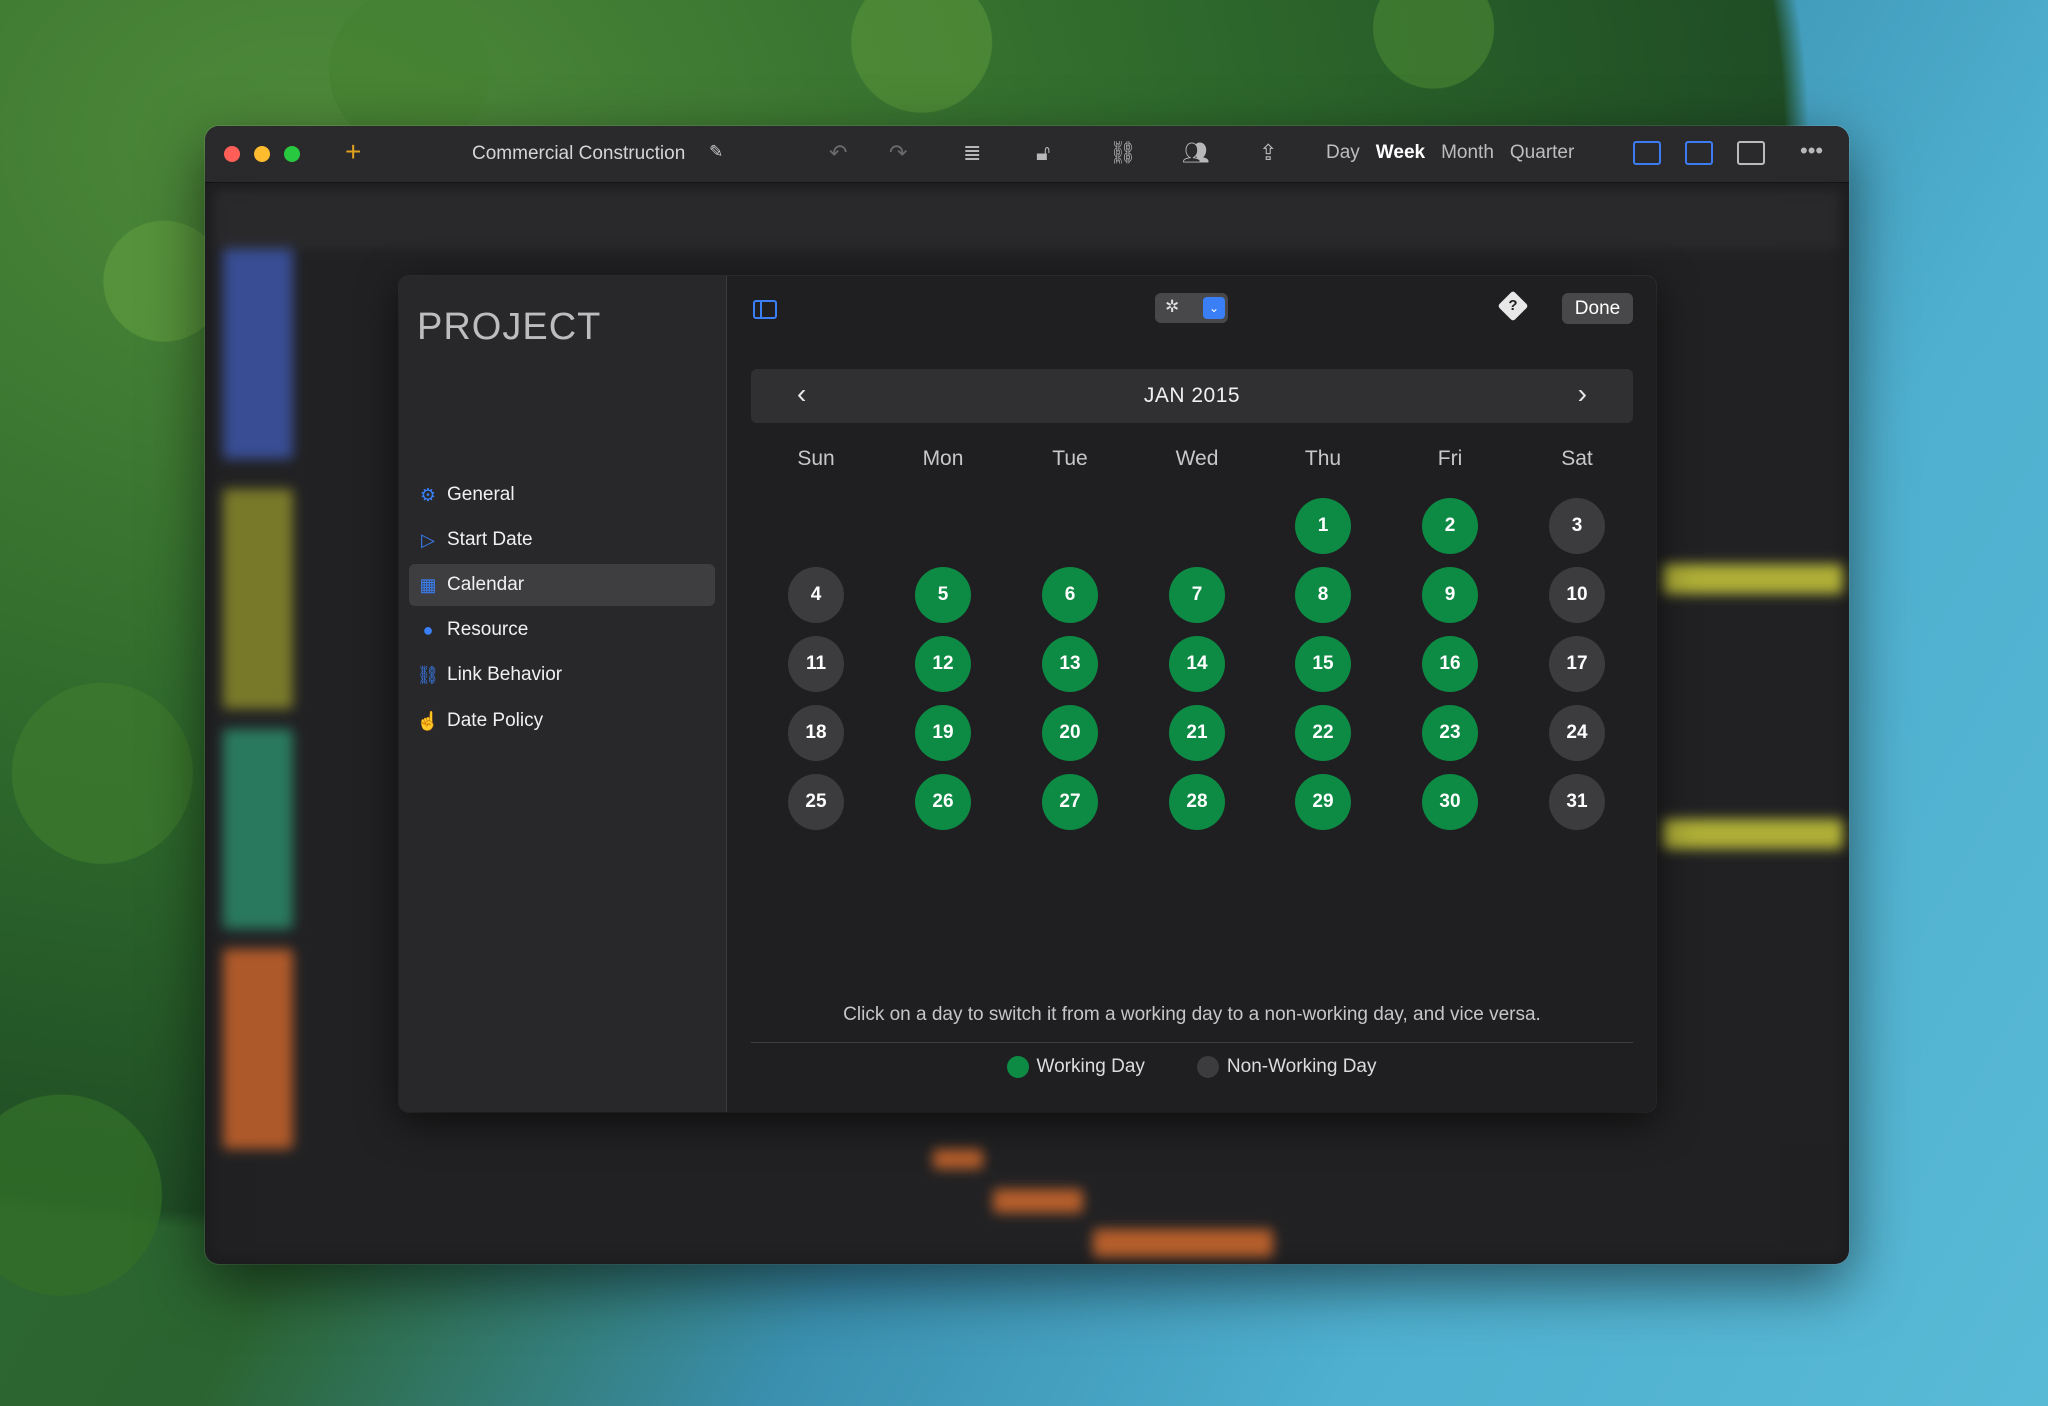 The height and width of the screenshot is (1406, 2048). I want to click on day-cell: 2, so click(1450, 526).